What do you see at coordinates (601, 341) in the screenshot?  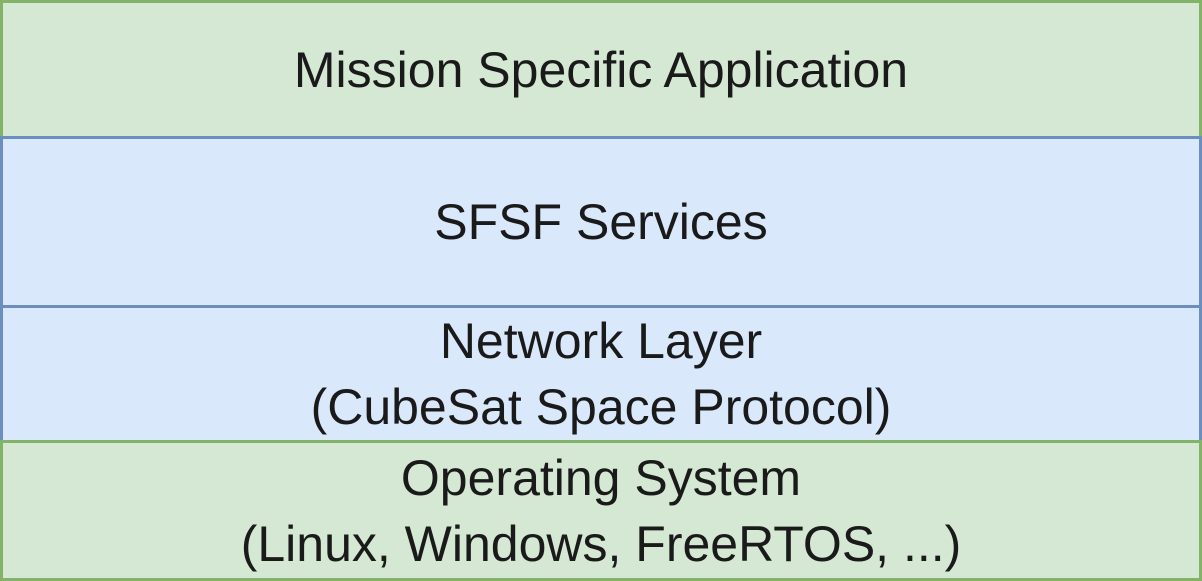 I see `layer-label: Network Layer` at bounding box center [601, 341].